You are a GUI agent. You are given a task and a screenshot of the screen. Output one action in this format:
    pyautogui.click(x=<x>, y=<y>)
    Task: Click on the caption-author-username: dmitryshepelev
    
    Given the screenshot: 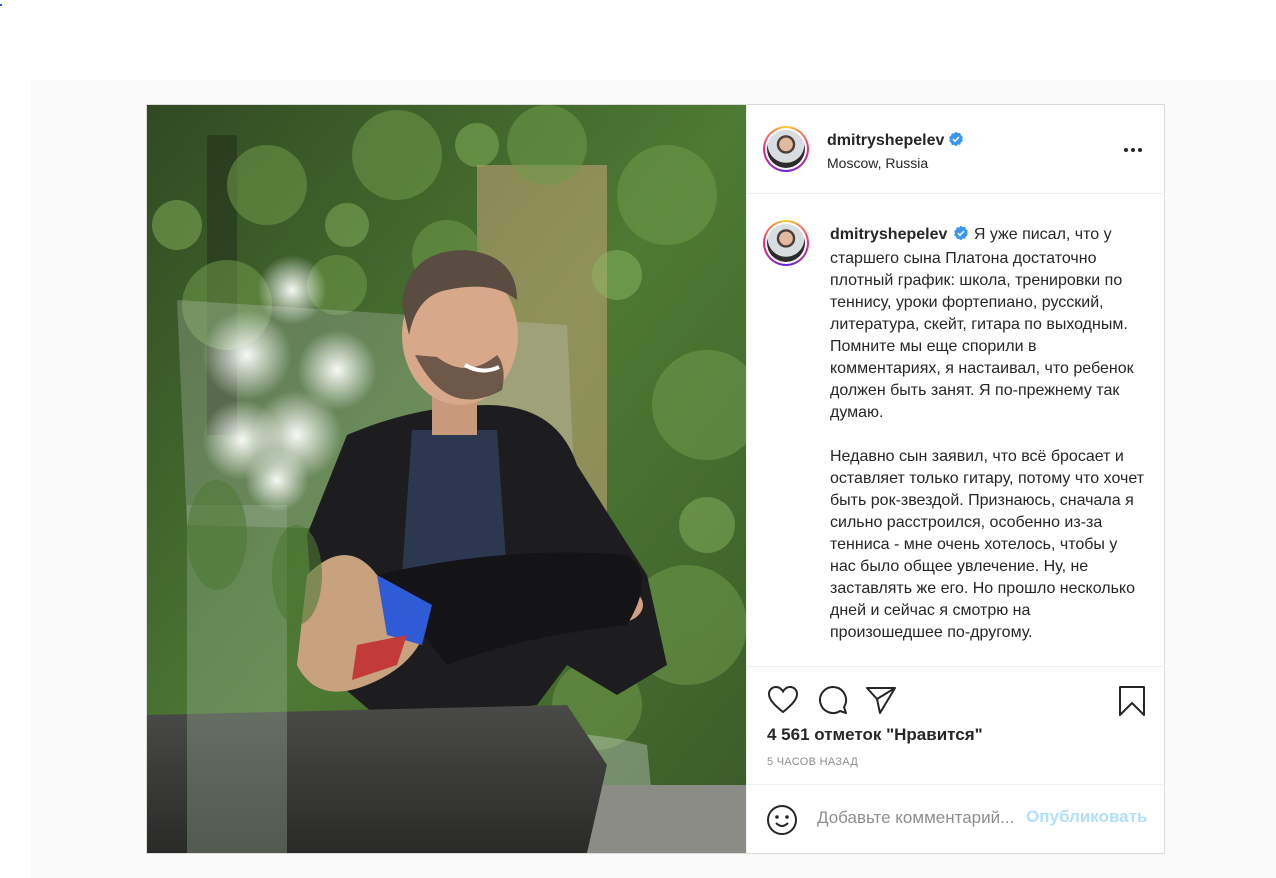 What is the action you would take?
    pyautogui.click(x=888, y=234)
    